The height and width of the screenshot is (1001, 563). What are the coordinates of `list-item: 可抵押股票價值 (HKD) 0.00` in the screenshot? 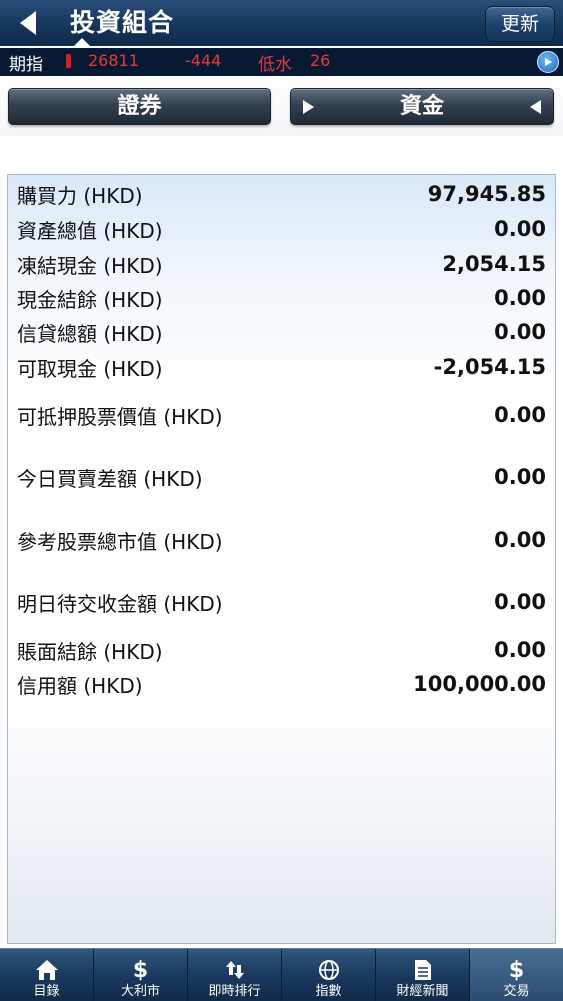 It's located at (281, 415).